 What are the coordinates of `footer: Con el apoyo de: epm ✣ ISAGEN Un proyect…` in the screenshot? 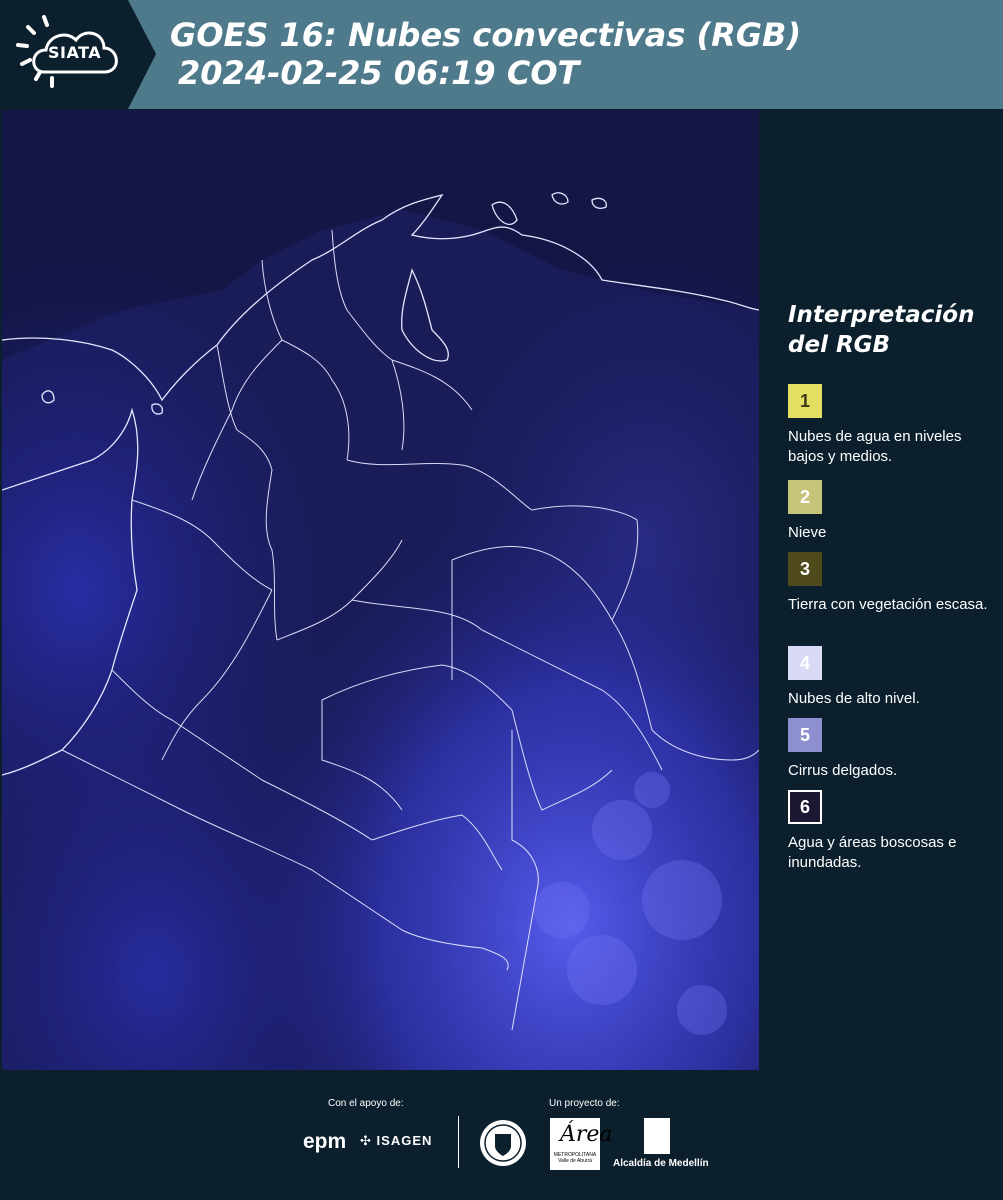 It's located at (501, 1135).